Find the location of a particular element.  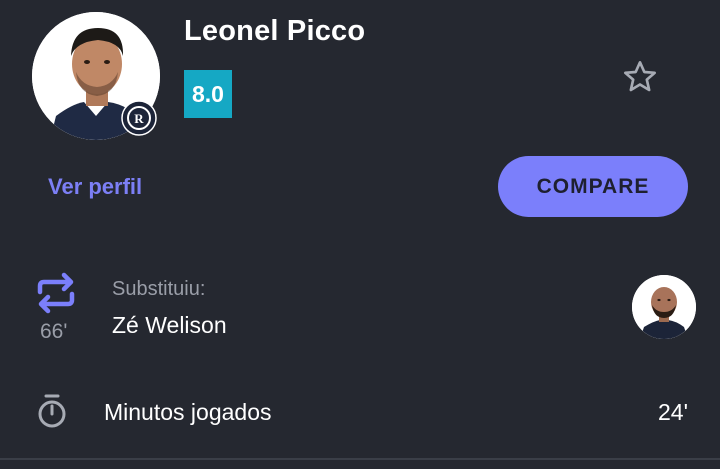

player-name: Leonel Picco is located at coordinates (275, 31).